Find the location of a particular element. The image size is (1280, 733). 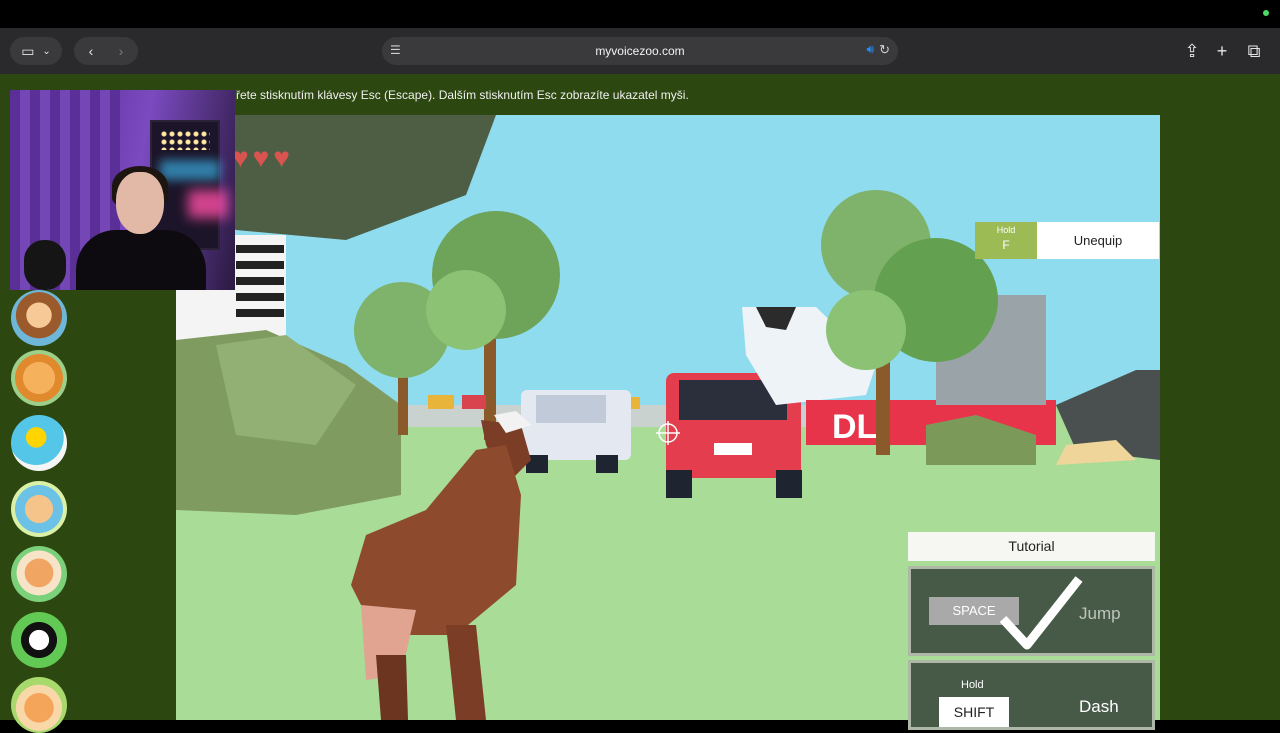

plus-icon: + is located at coordinates (1222, 50).